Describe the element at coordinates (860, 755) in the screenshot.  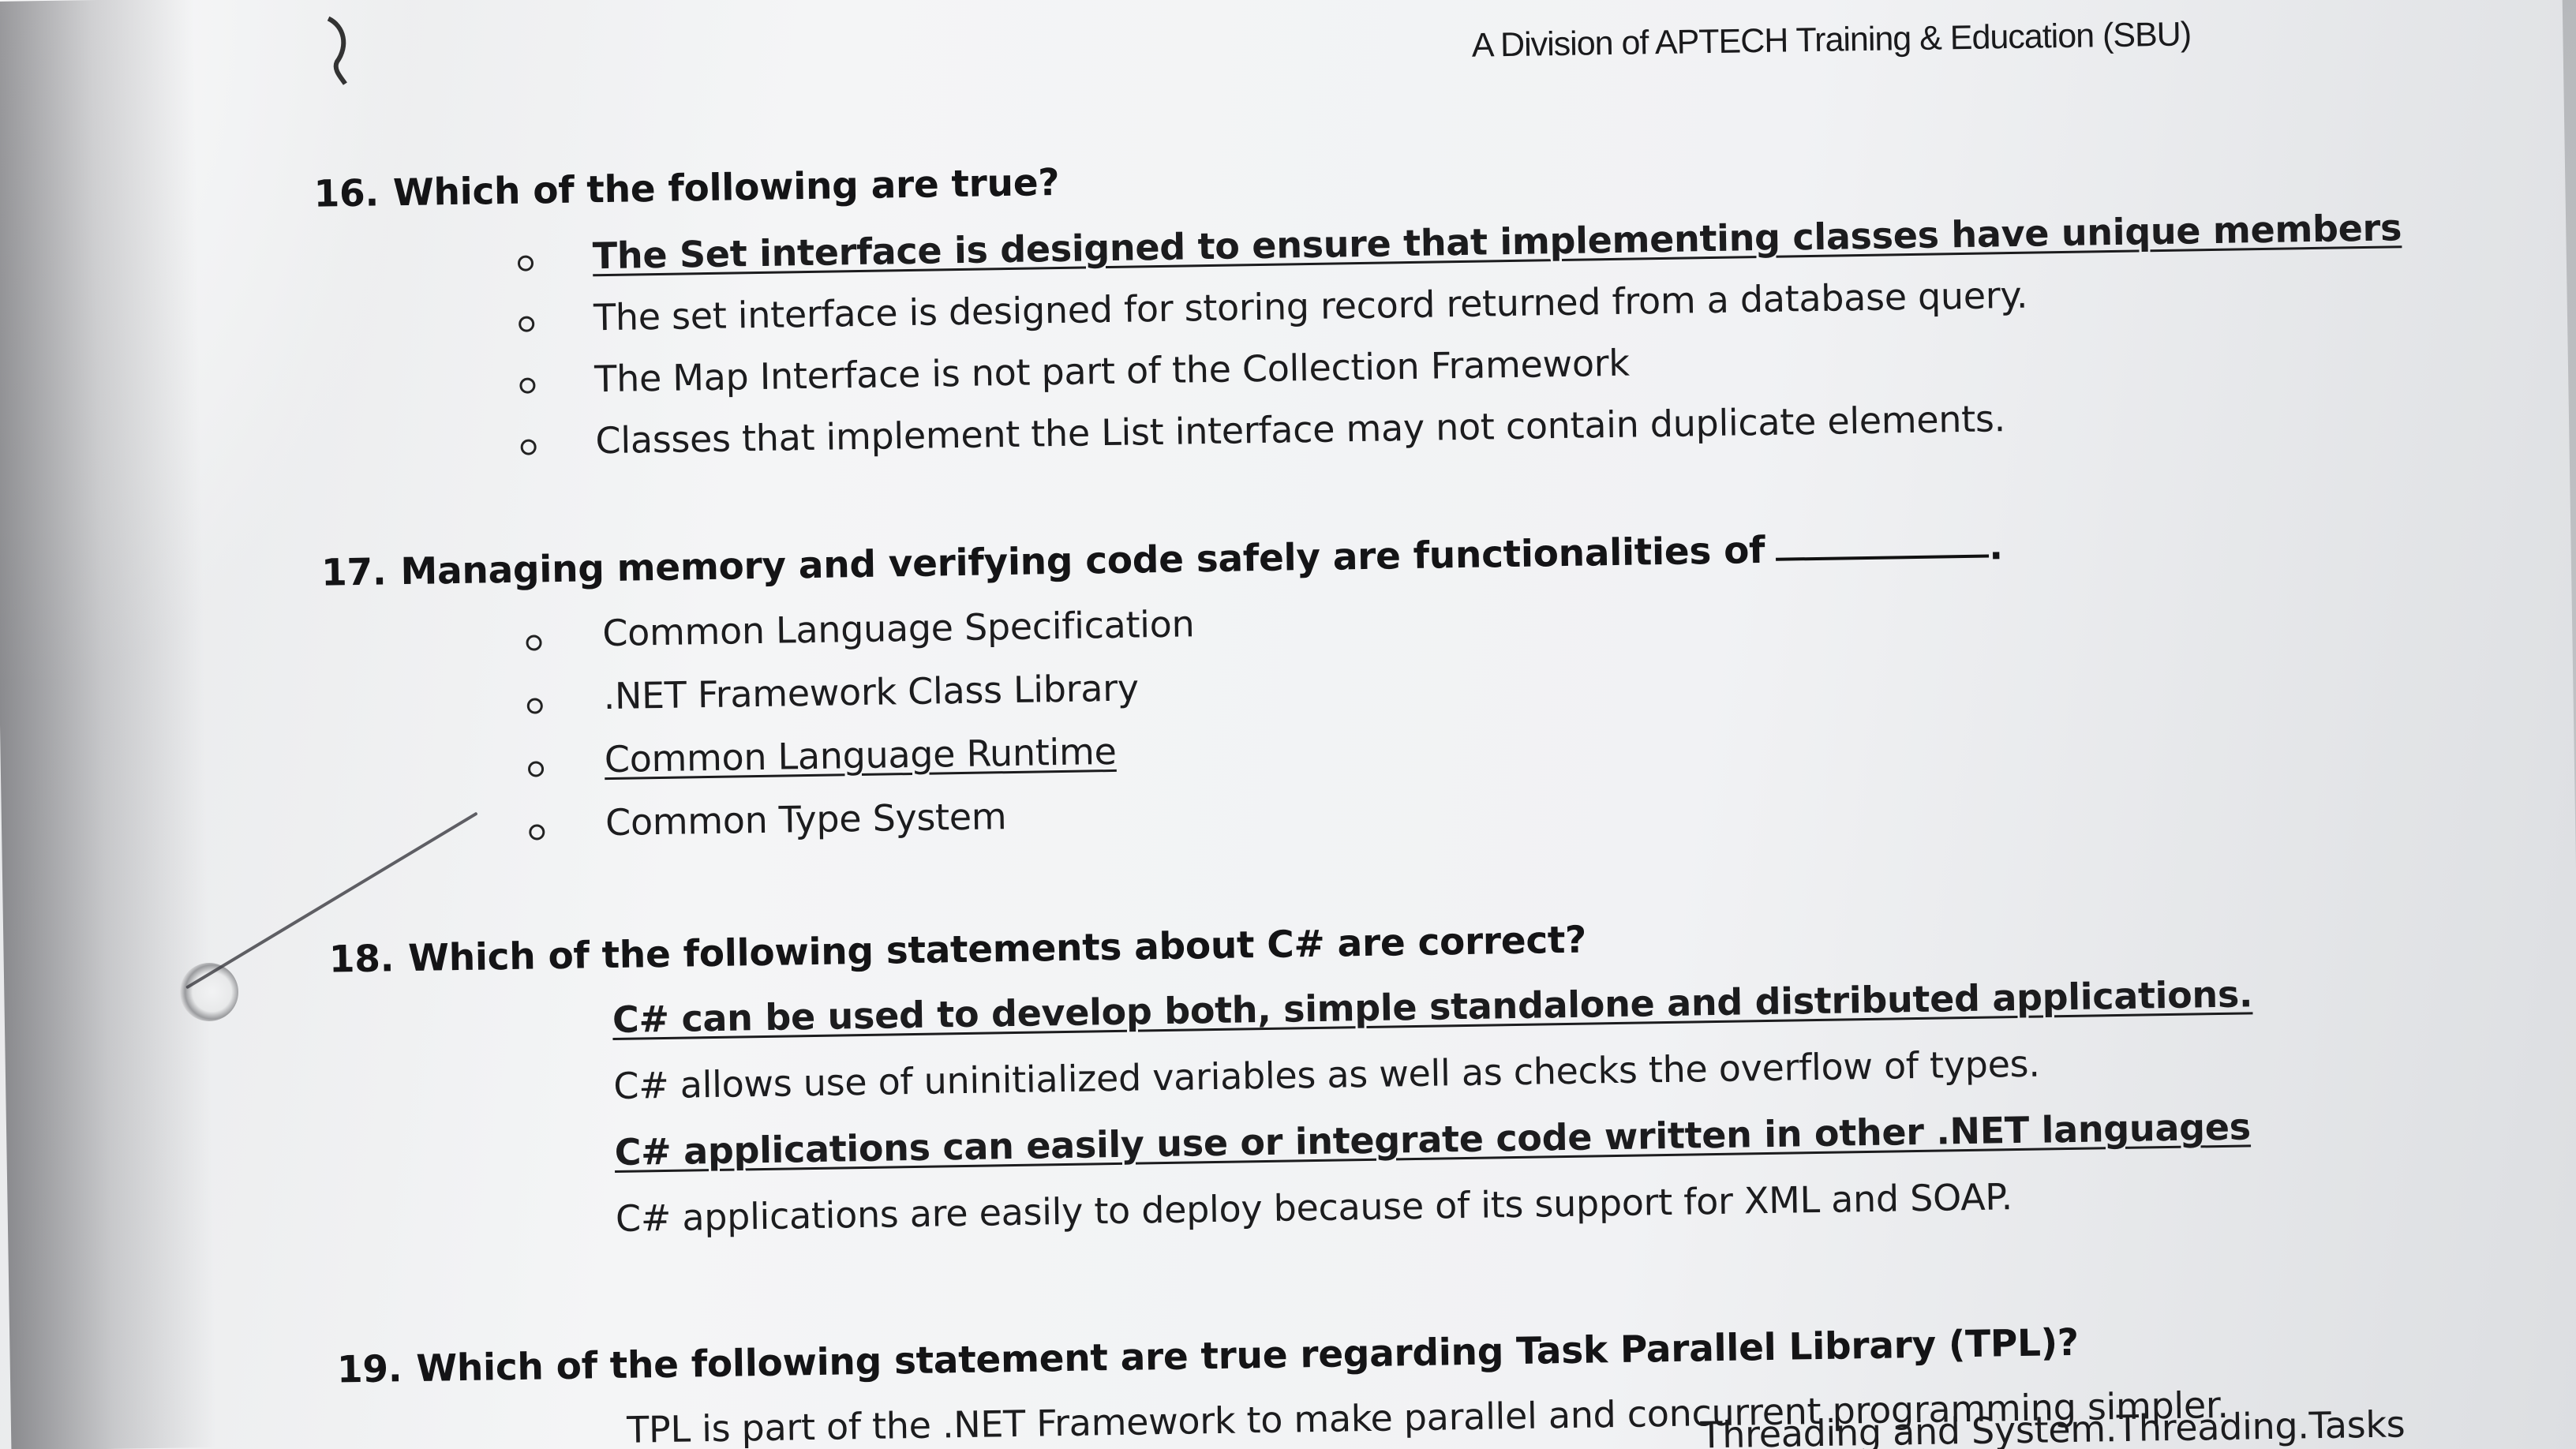
I see `option-17-c: Common Language Runtime` at that location.